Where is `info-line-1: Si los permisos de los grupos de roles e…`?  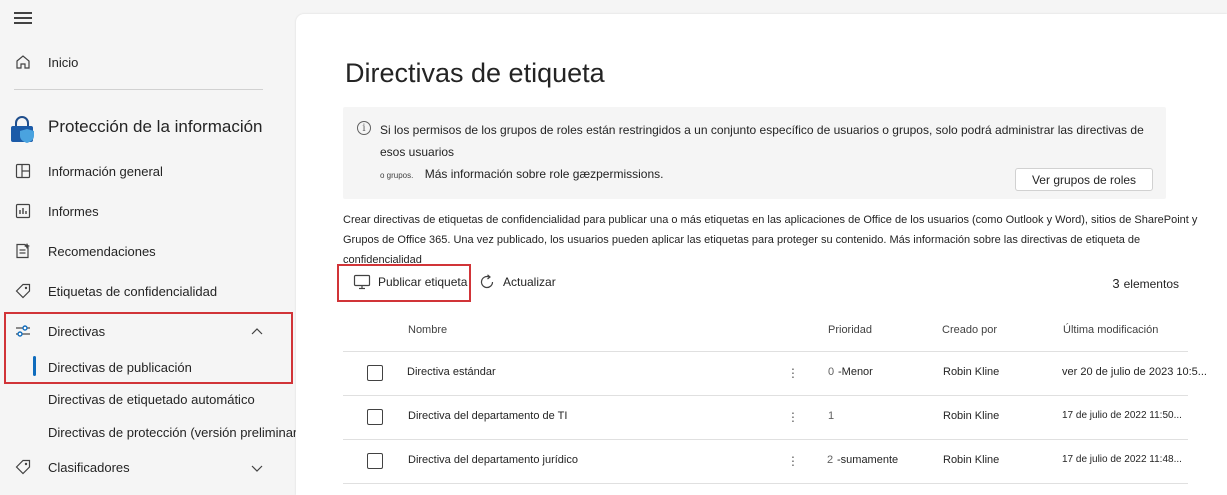
info-line-1: Si los permisos de los grupos de roles e… is located at coordinates (762, 141).